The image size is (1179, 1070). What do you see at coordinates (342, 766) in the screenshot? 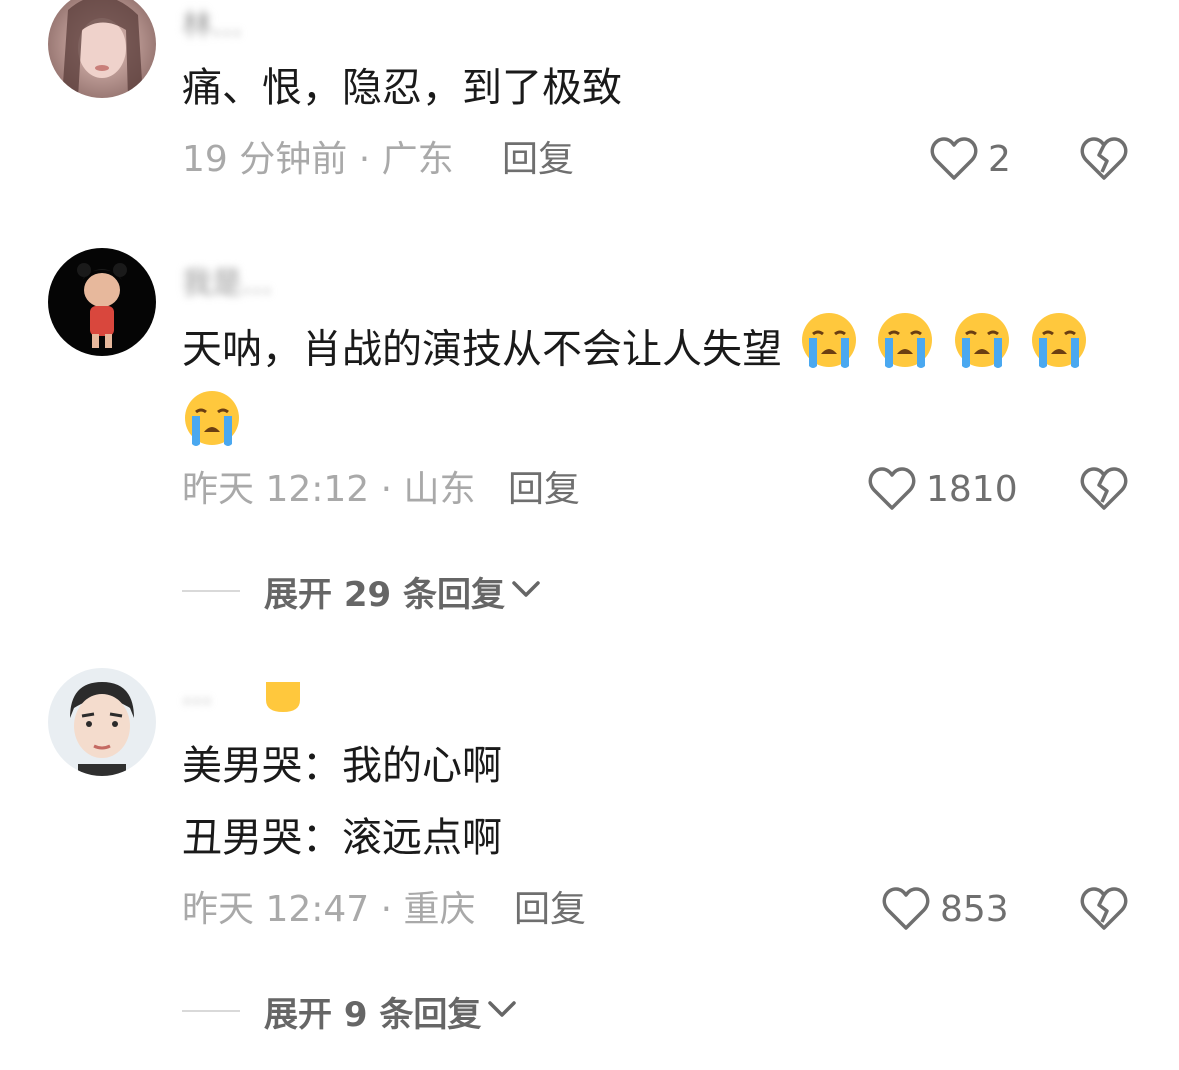
I see `comment-text: 美男哭：我的心啊` at bounding box center [342, 766].